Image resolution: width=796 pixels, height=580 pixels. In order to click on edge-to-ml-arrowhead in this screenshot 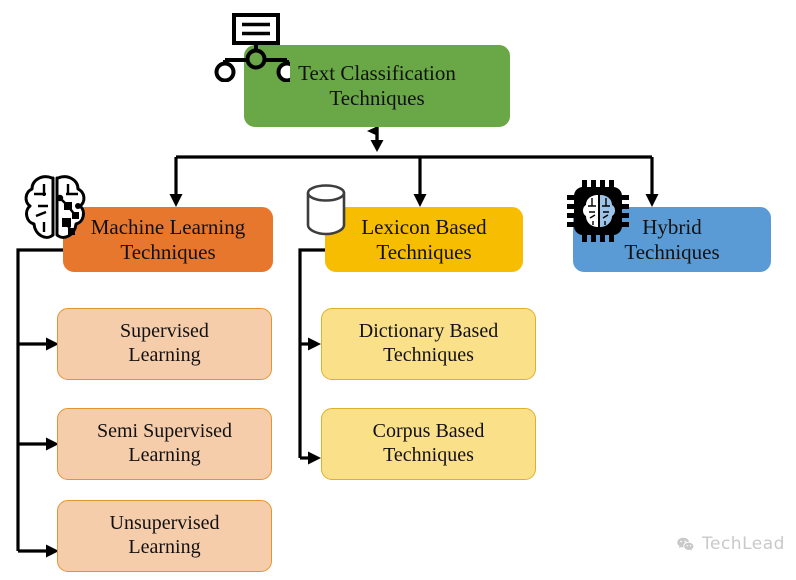, I will do `click(176, 200)`.